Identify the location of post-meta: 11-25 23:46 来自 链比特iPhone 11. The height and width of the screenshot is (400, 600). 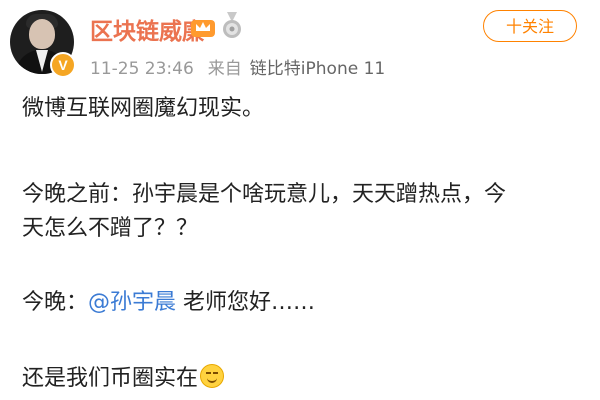
(237, 66).